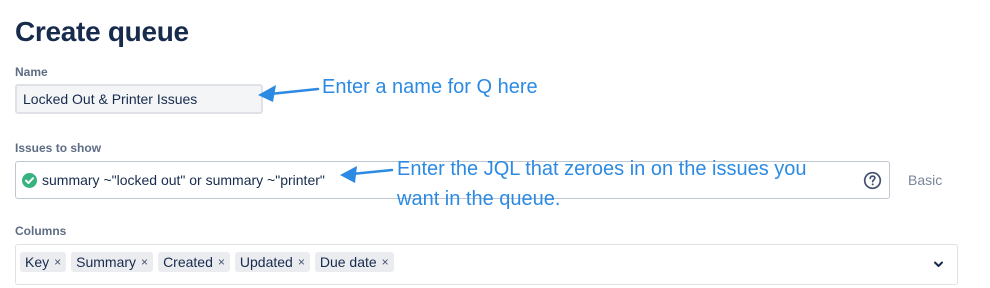 This screenshot has width=990, height=288. Describe the element at coordinates (367, 174) in the screenshot. I see `jql-annotation-arrow` at that location.